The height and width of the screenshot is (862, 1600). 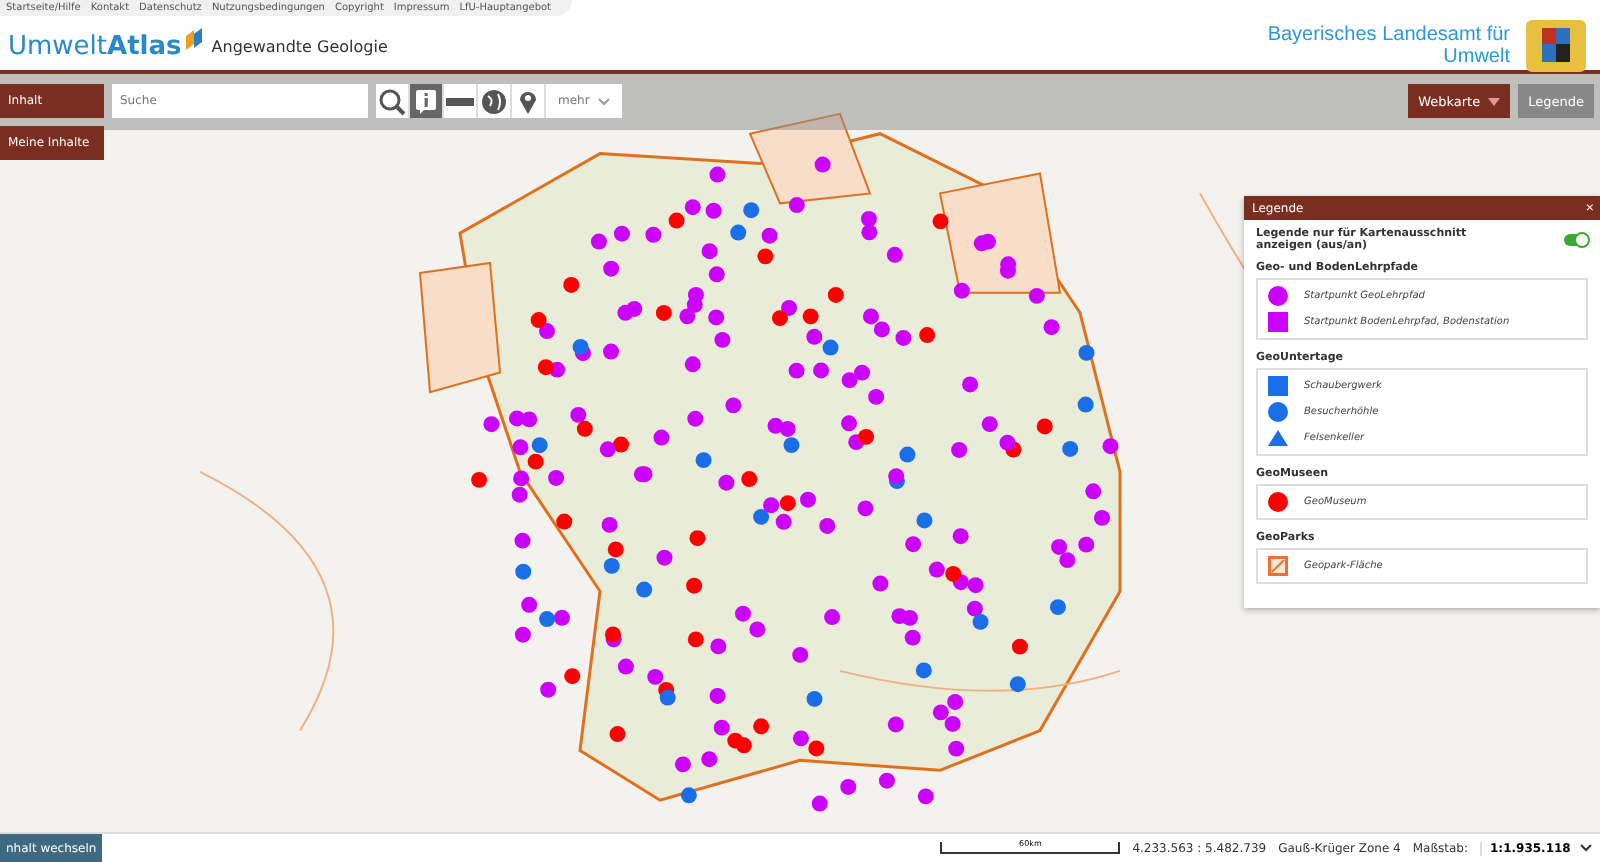 I want to click on umweltatlas-logo: UmweltAtlas, so click(x=95, y=46).